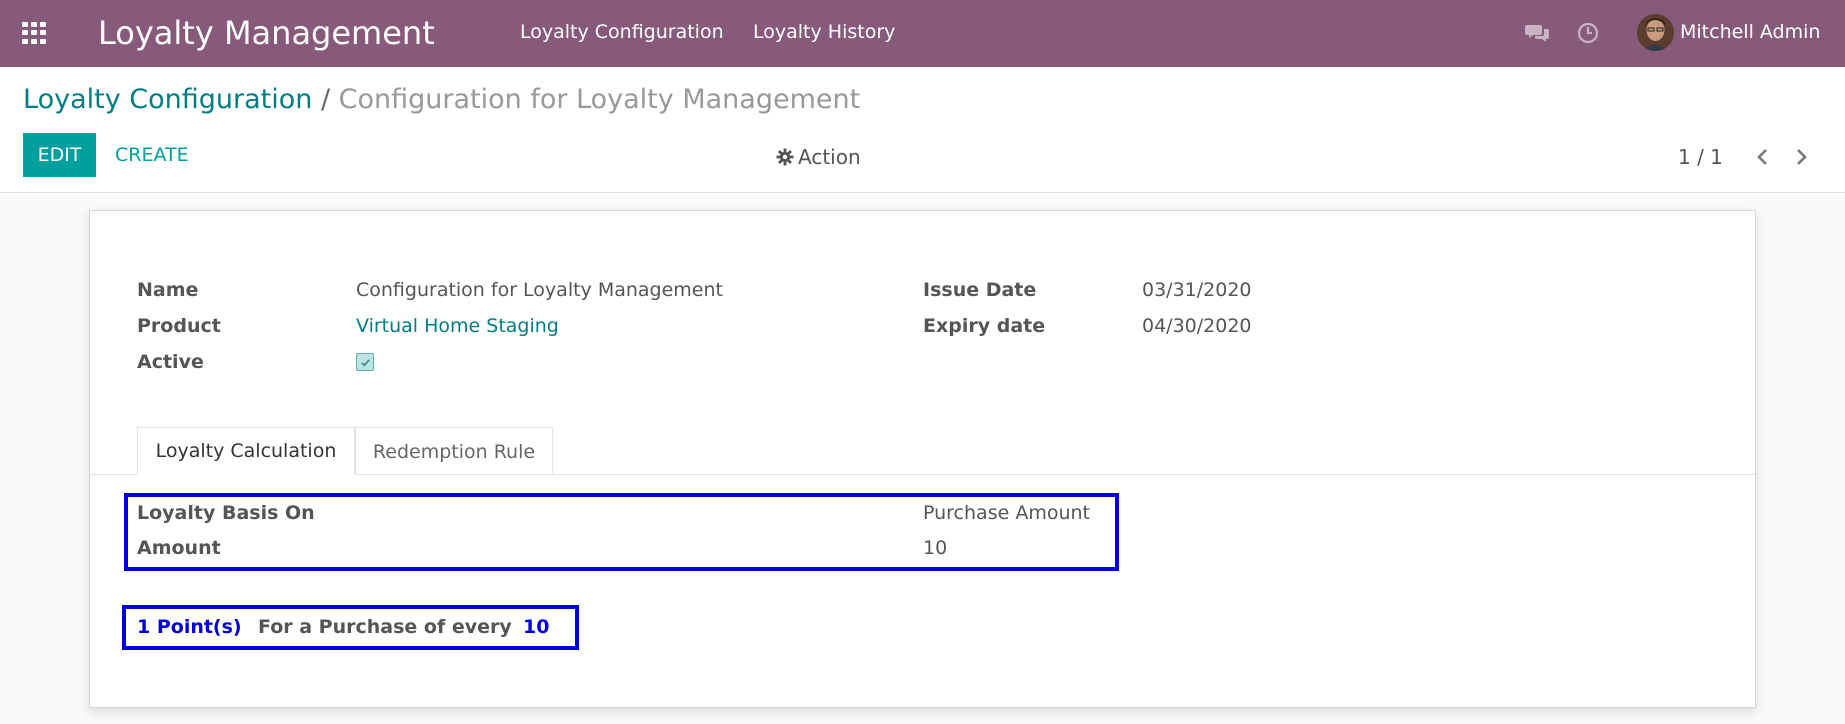  What do you see at coordinates (1801, 157) in the screenshot?
I see `chevron-right-icon` at bounding box center [1801, 157].